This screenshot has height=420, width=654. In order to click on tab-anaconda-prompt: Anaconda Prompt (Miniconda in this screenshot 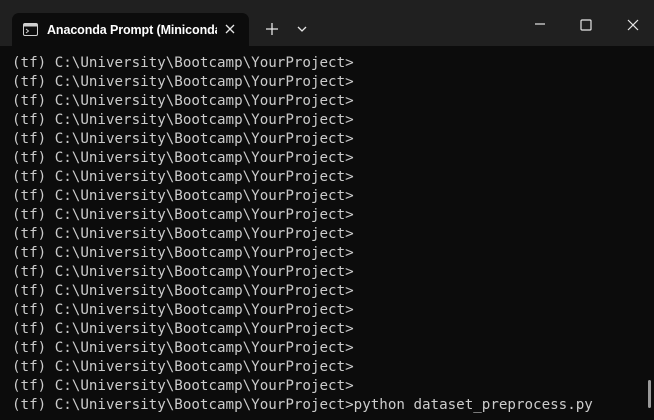, I will do `click(130, 29)`.